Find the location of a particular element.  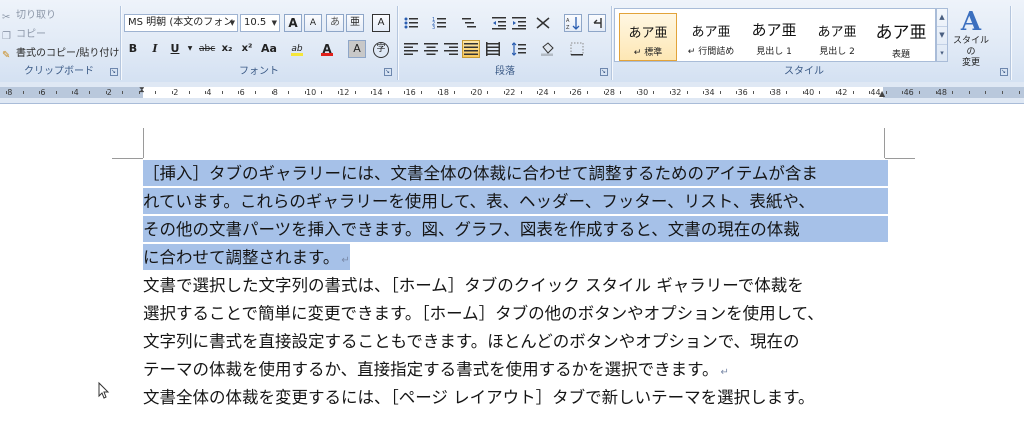

subscript-button: x₂ is located at coordinates (227, 49).